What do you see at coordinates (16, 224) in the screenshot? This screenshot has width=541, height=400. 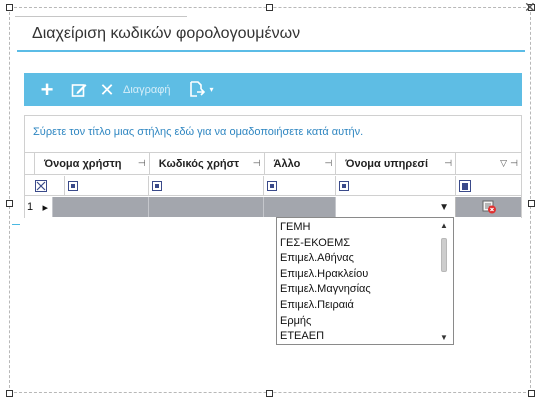 I see `side-marker` at bounding box center [16, 224].